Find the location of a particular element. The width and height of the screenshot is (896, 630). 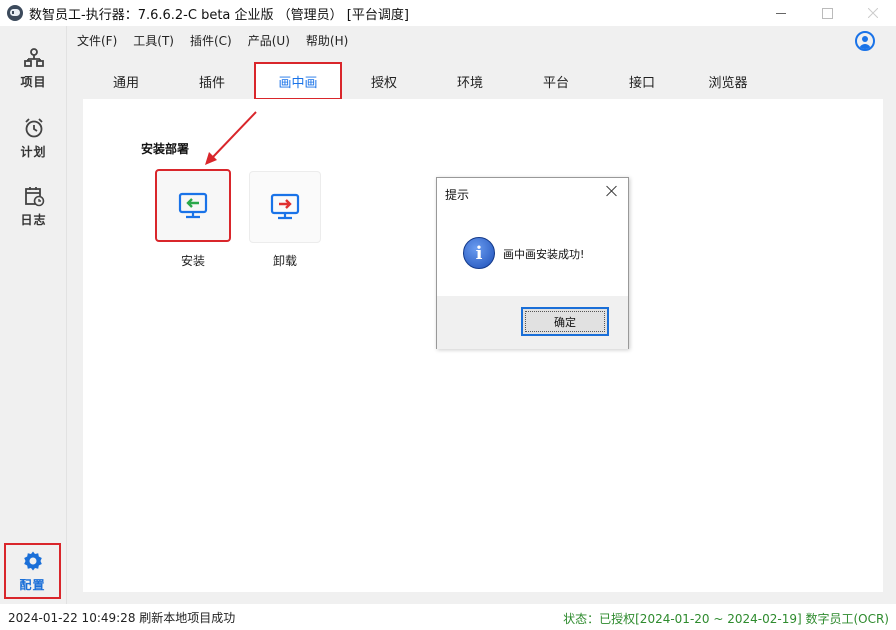

nav-item-plan: 计划 is located at coordinates (33, 138).